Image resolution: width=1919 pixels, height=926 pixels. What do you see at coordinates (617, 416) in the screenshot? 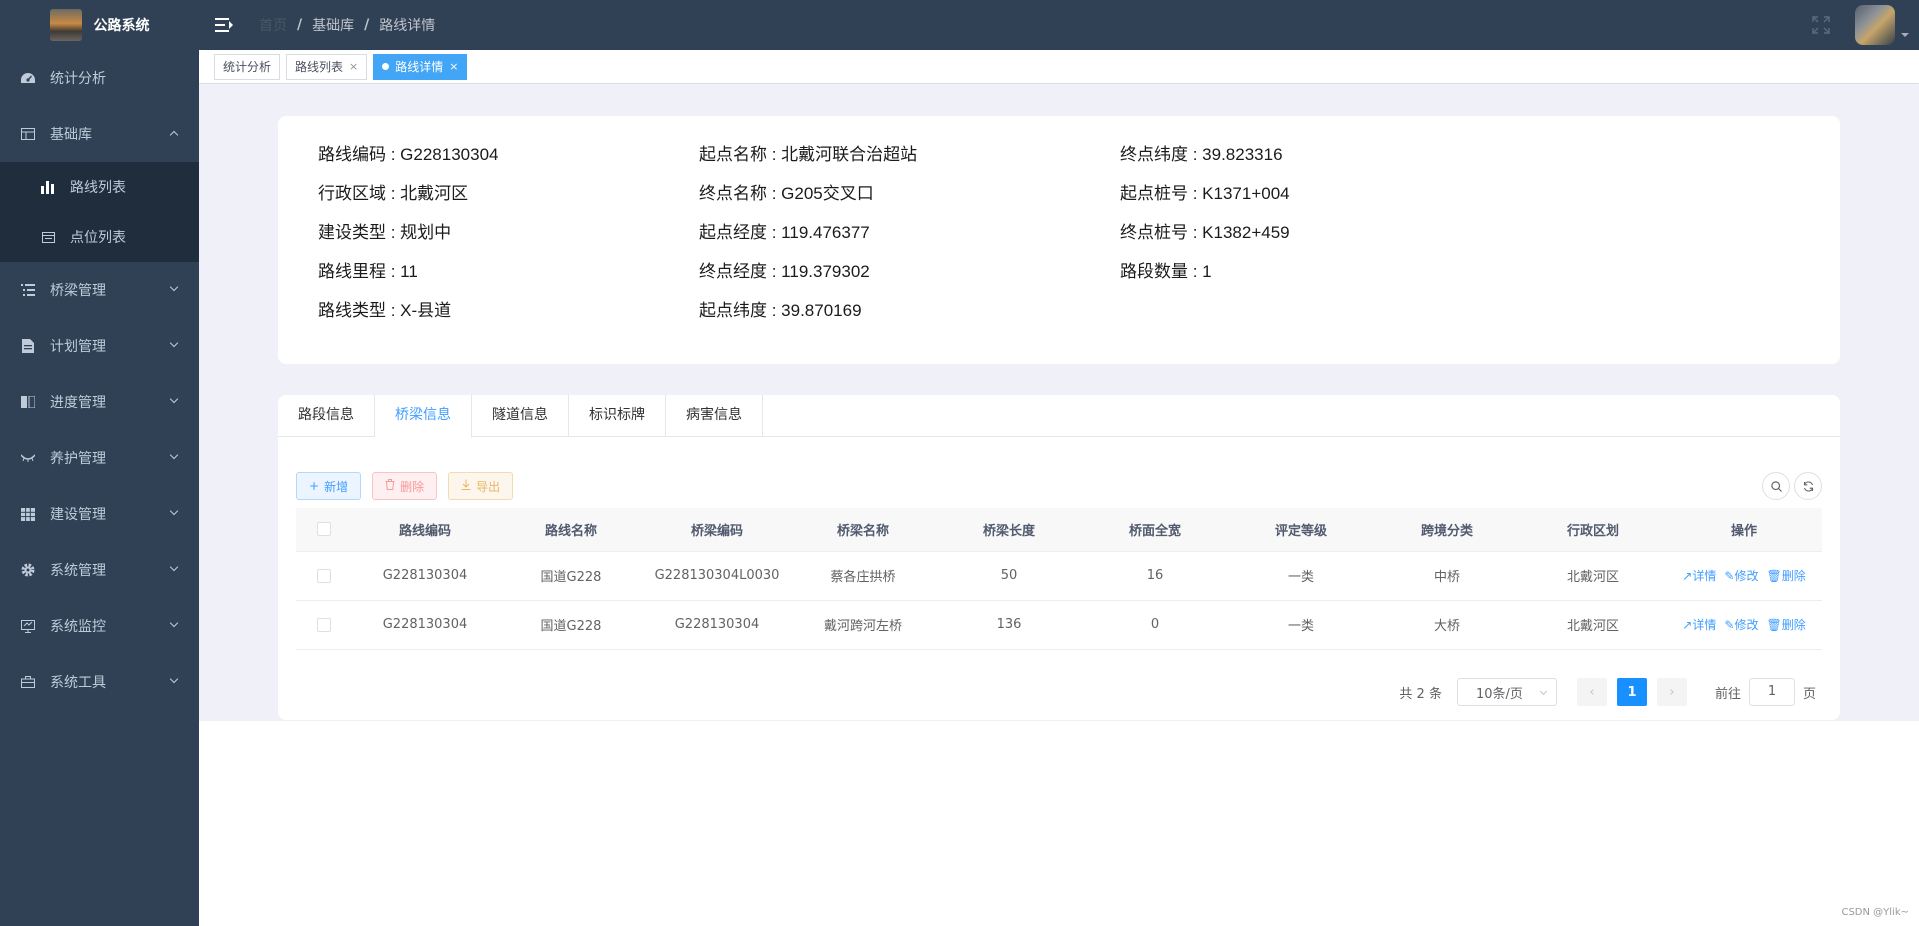
I see `tab-signage: 标识标牌` at bounding box center [617, 416].